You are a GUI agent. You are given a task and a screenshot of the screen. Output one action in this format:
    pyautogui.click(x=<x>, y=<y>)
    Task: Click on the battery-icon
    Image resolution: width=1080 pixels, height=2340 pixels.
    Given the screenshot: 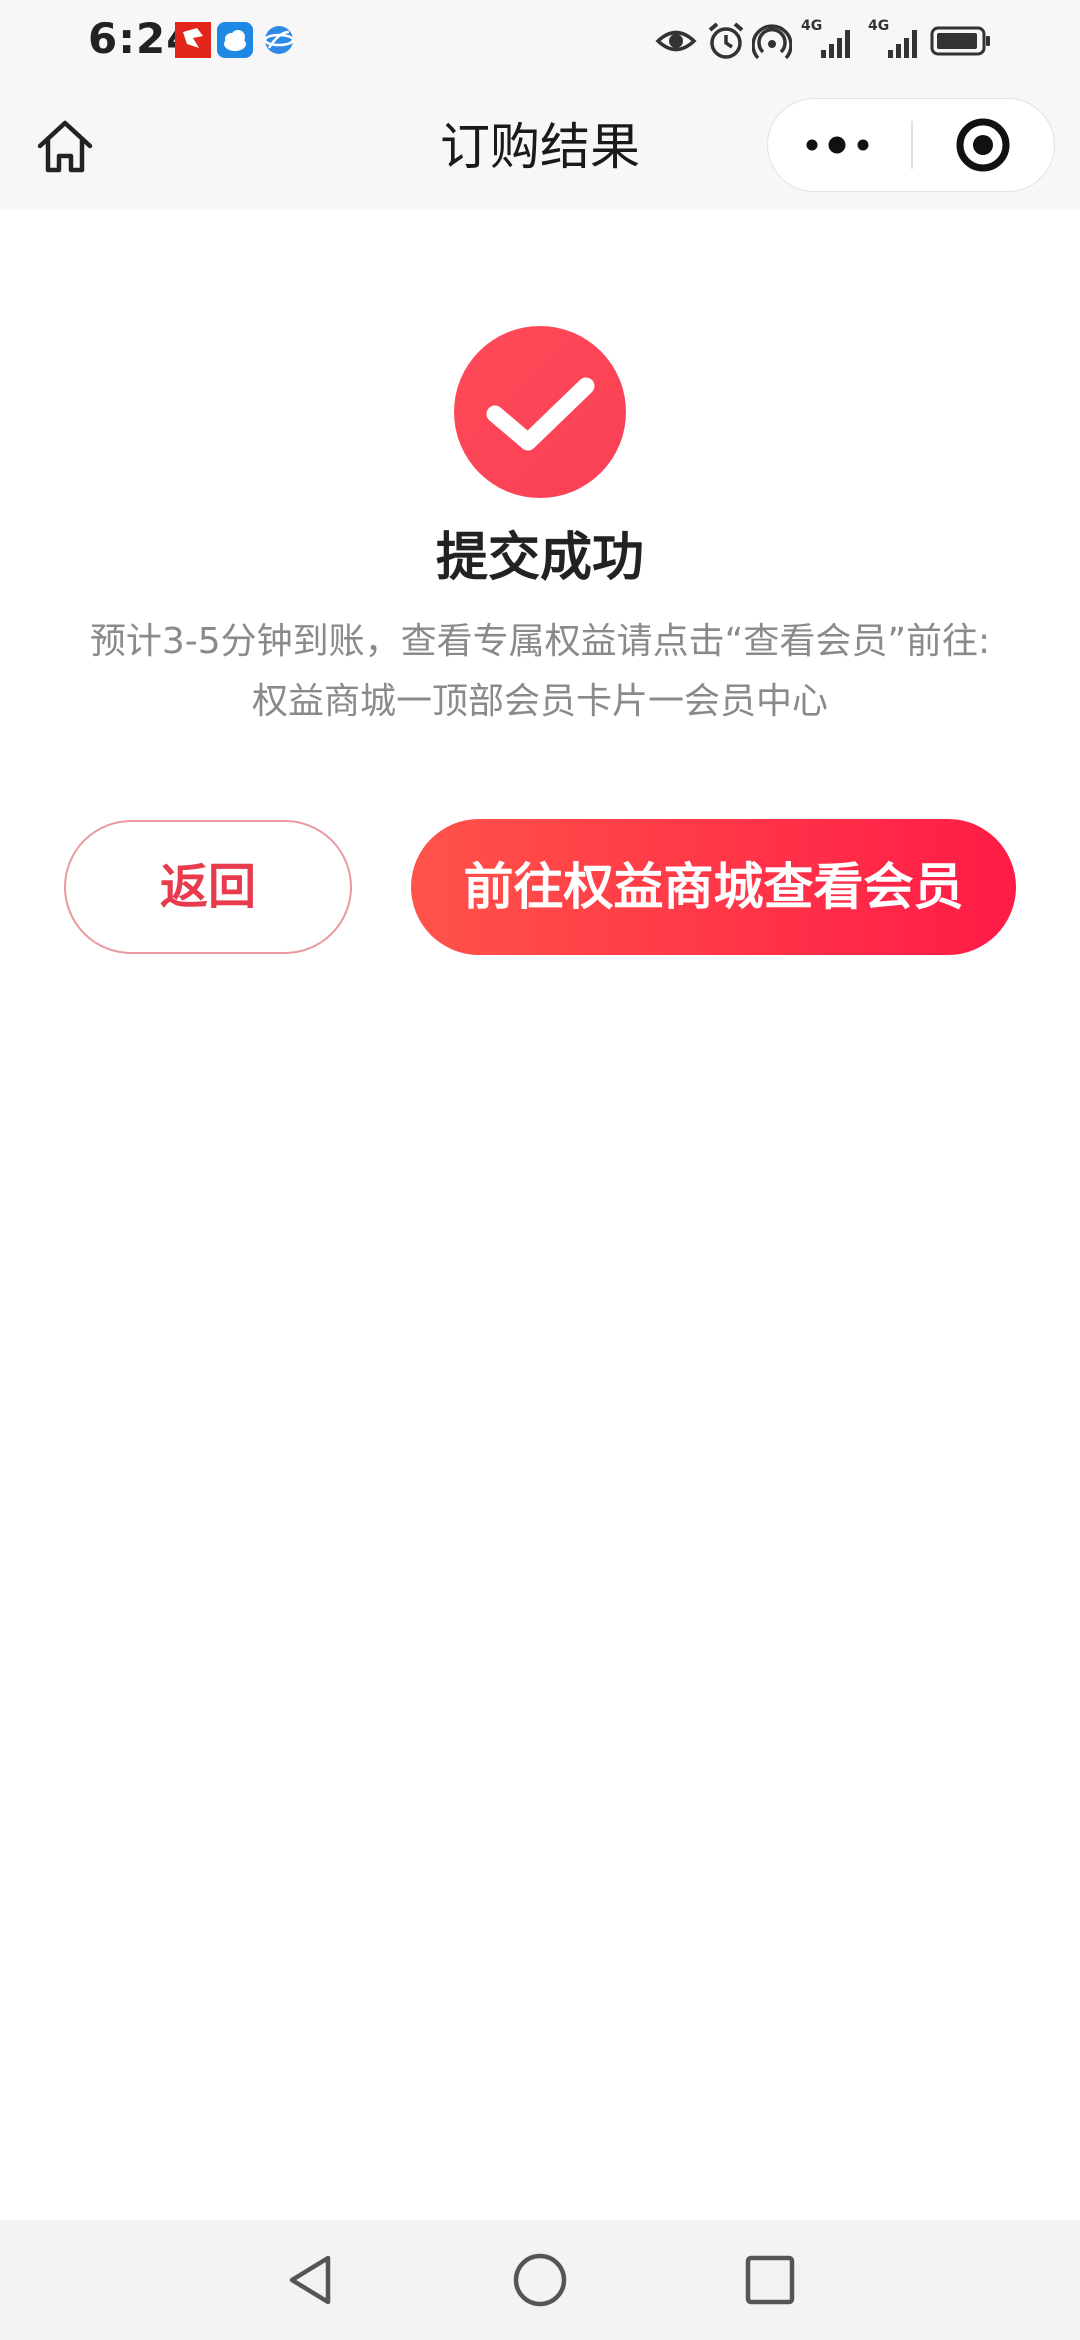 What is the action you would take?
    pyautogui.click(x=960, y=41)
    